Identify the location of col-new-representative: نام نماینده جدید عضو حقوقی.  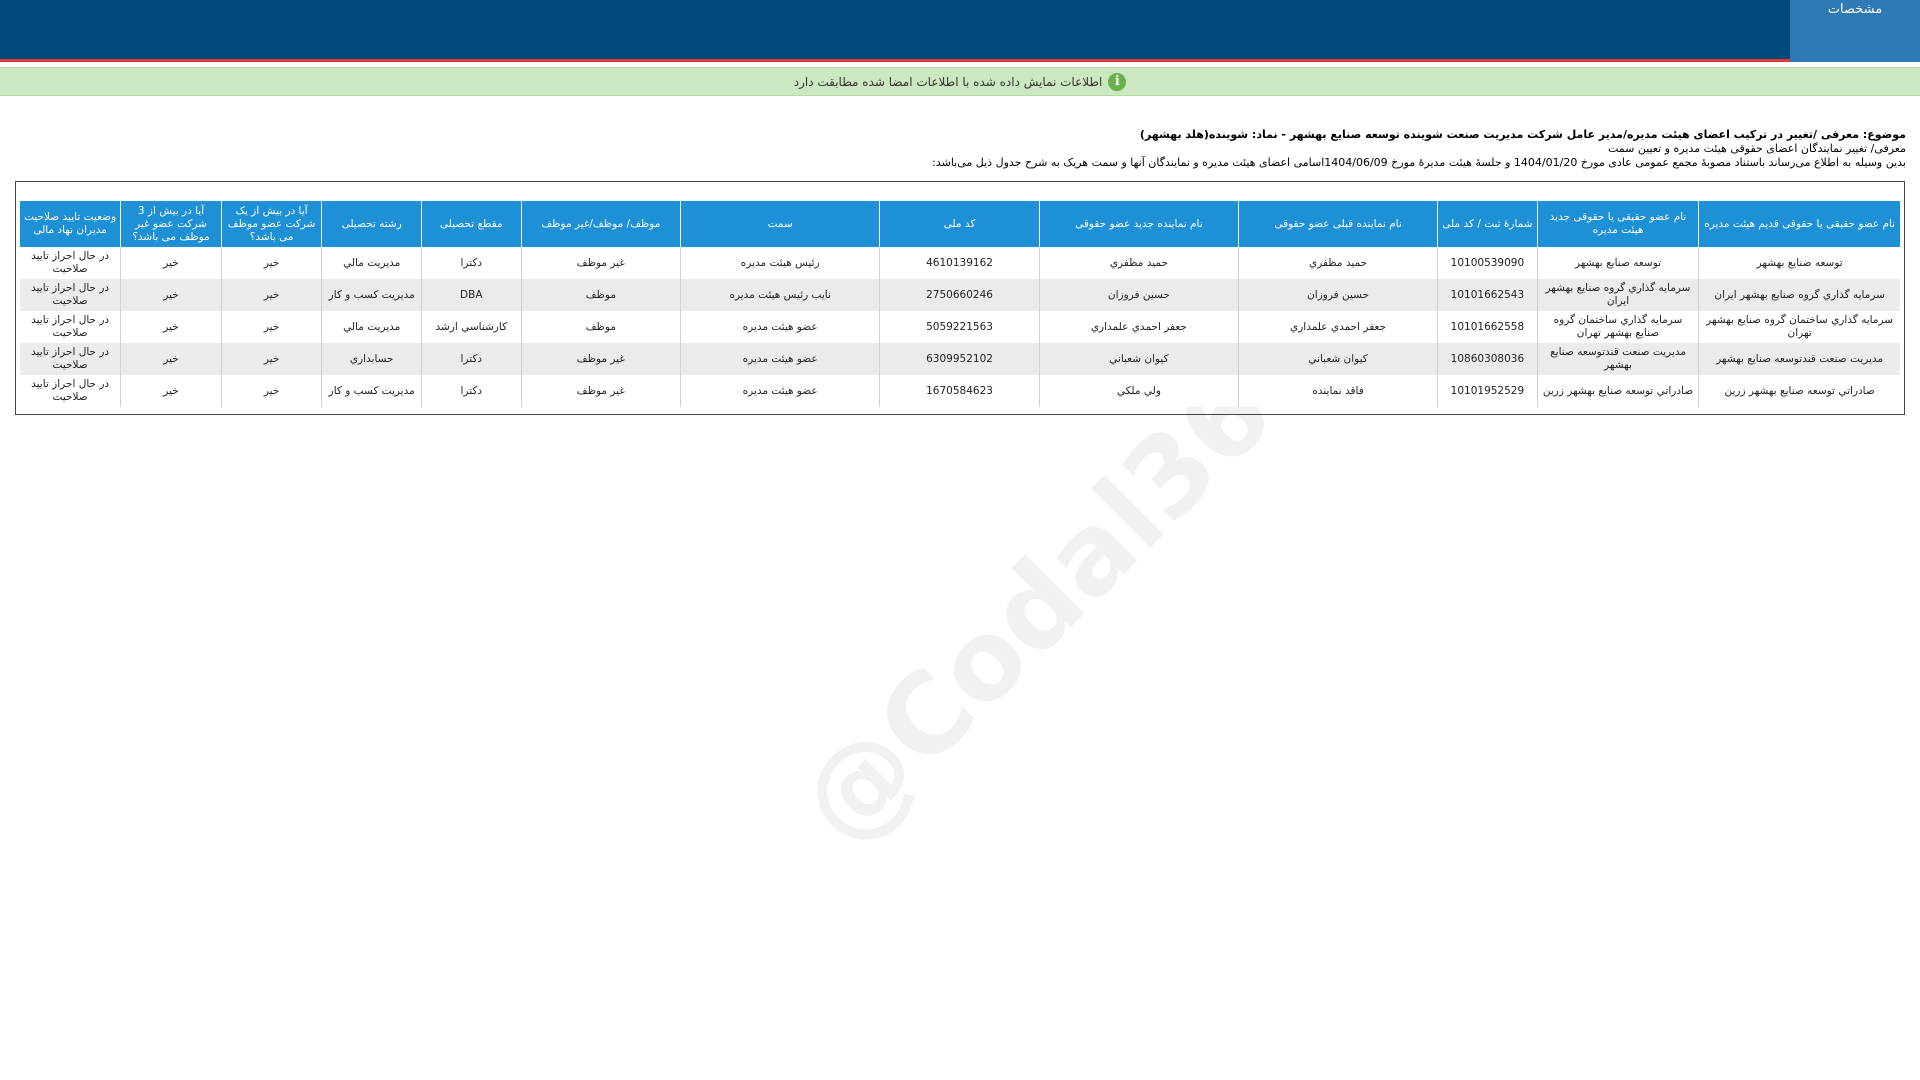
(1138, 224).